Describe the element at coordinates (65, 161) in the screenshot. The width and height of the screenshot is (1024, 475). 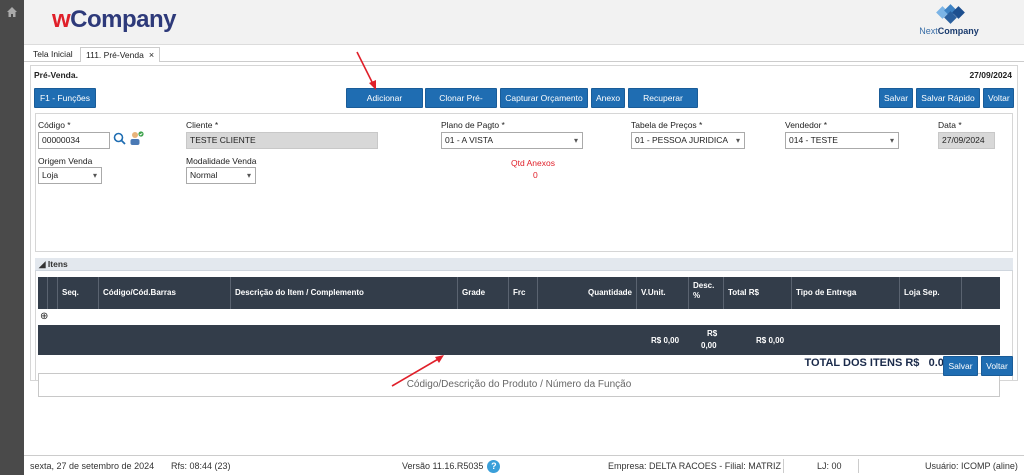
I see `origem-venda-label: Origem Venda` at that location.